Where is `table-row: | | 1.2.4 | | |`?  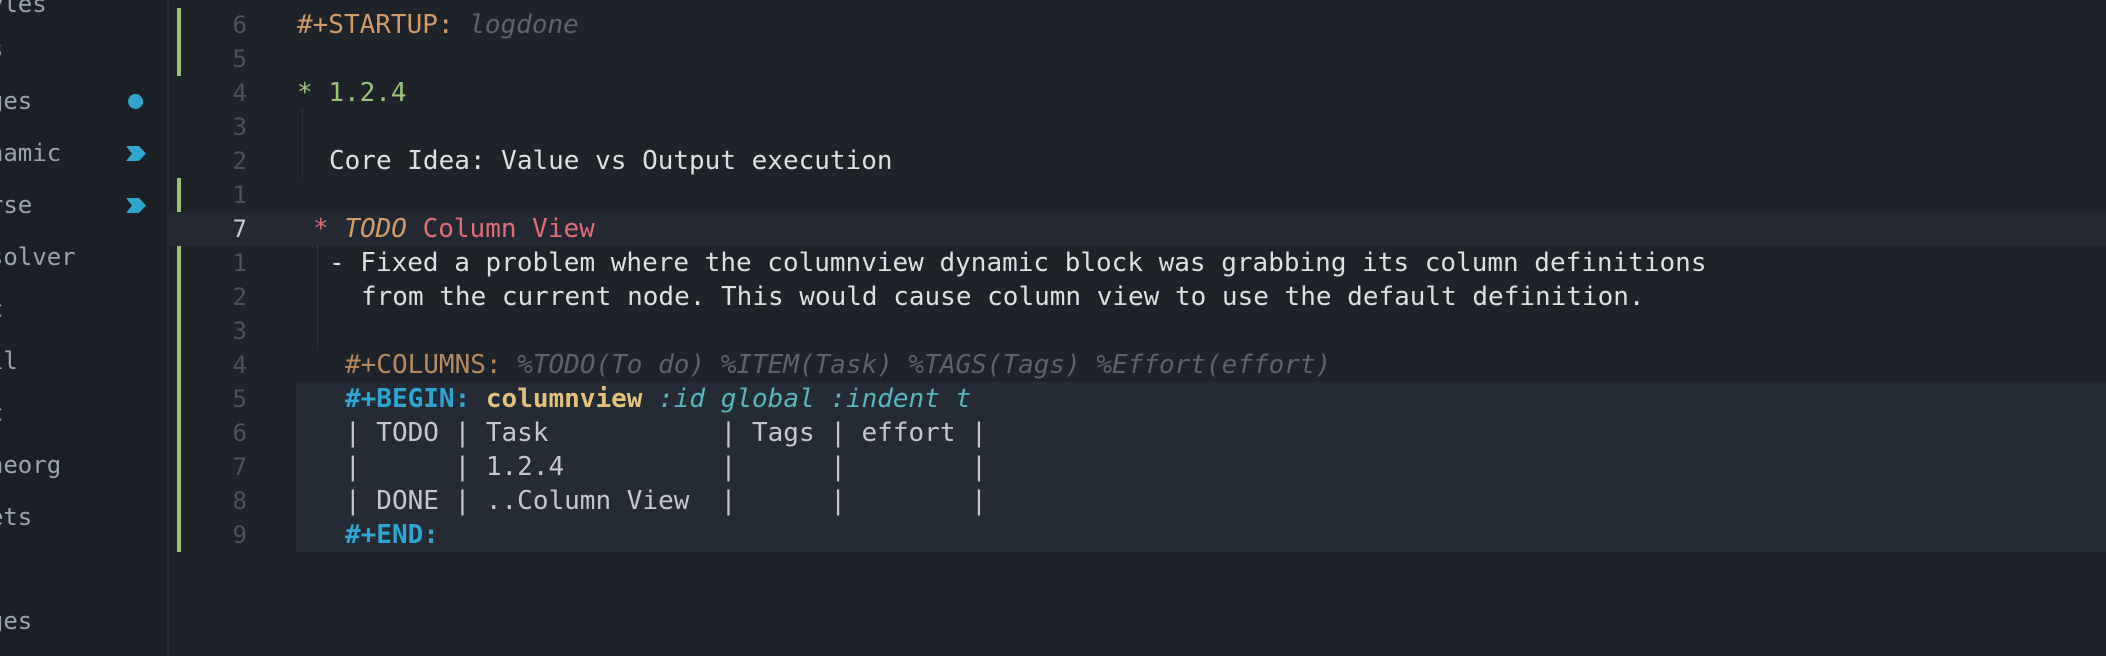
table-row: | | 1.2.4 | | | is located at coordinates (666, 467).